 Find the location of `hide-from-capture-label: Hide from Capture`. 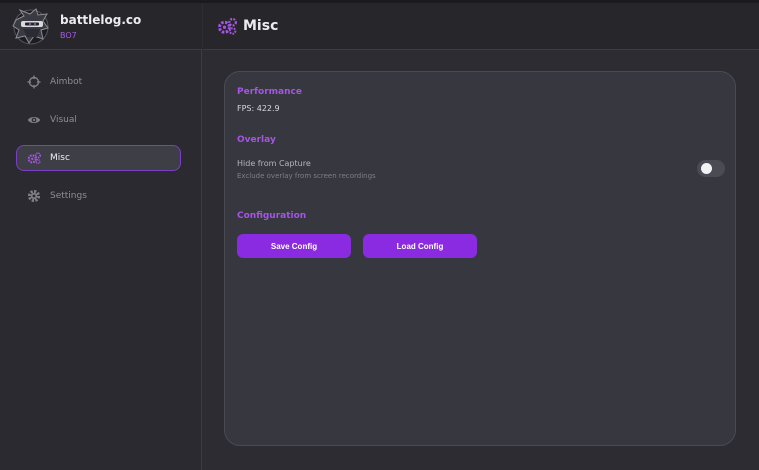

hide-from-capture-label: Hide from Capture is located at coordinates (274, 163).